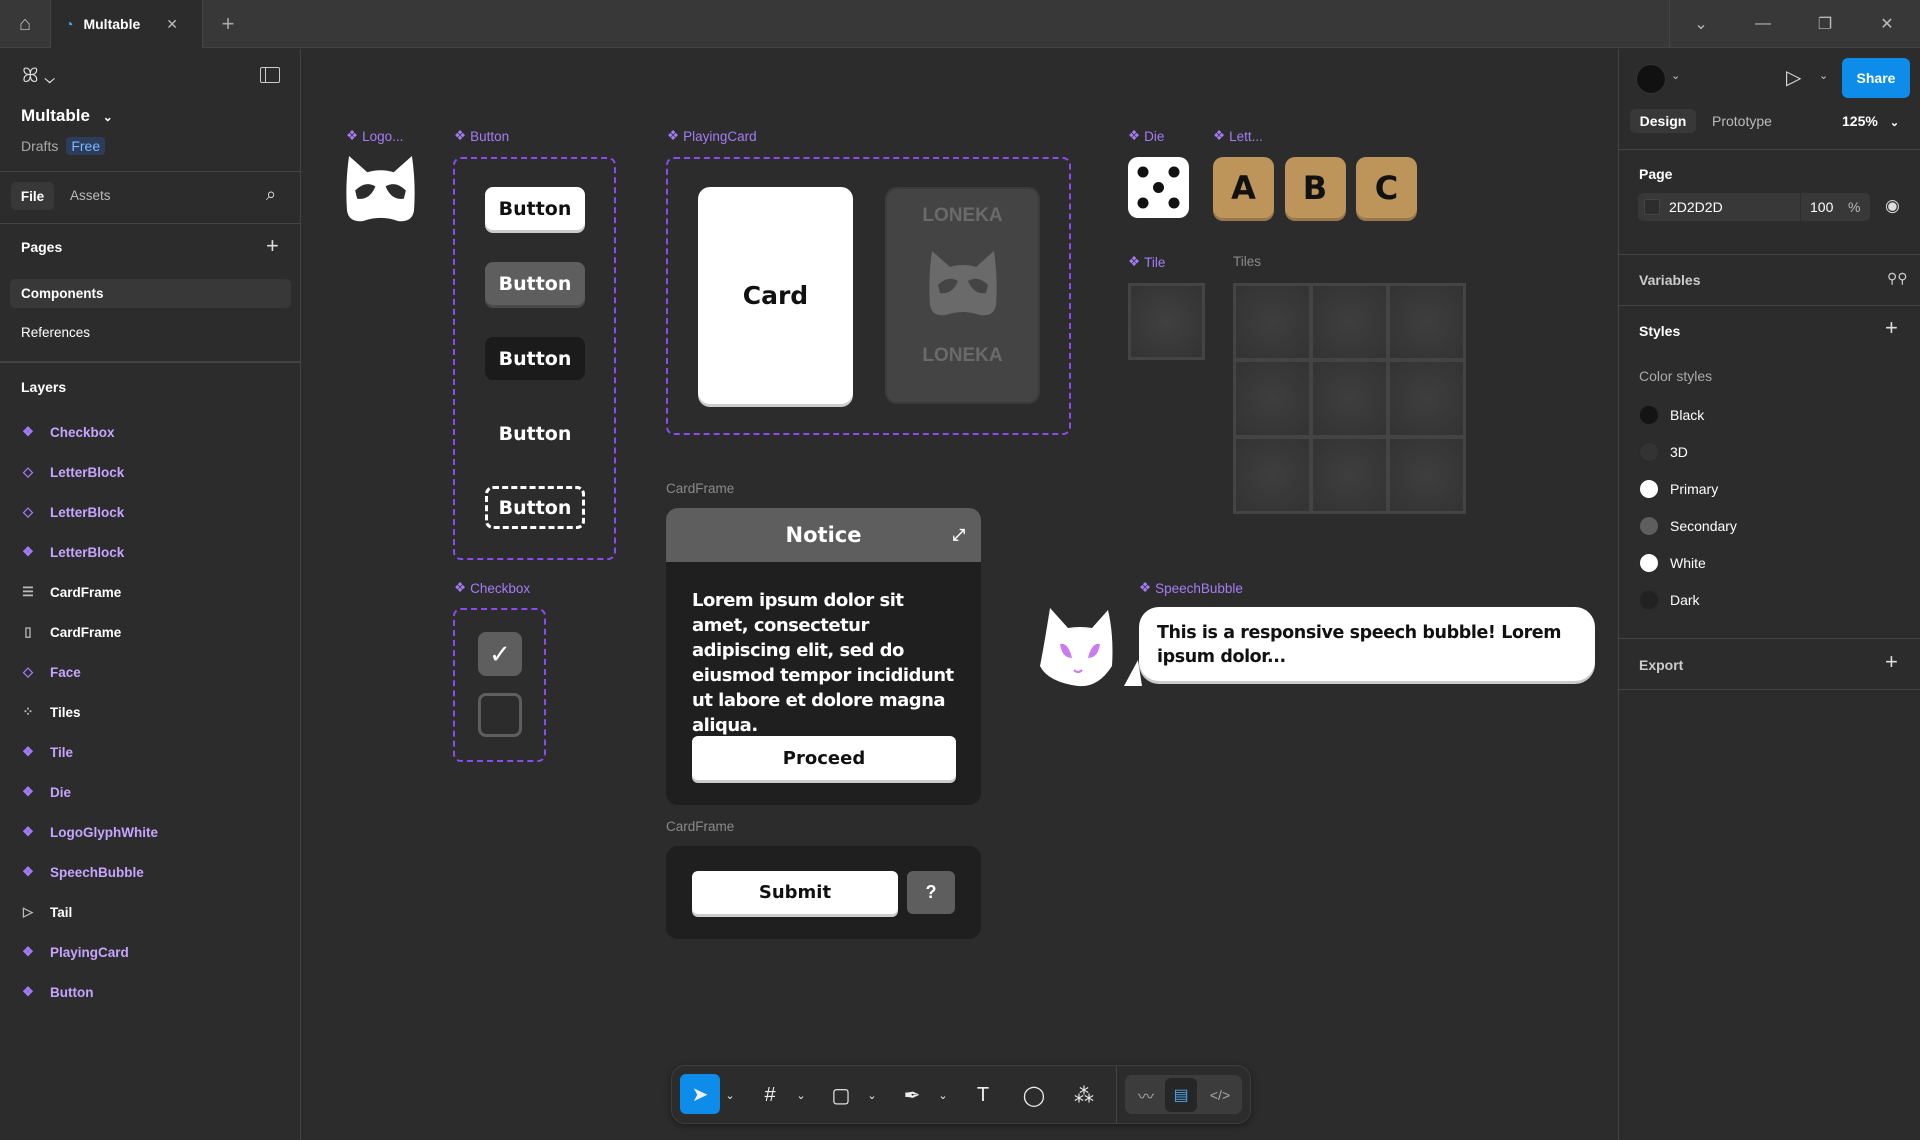 The height and width of the screenshot is (1140, 1920). What do you see at coordinates (1166, 321) in the screenshot?
I see `tile` at bounding box center [1166, 321].